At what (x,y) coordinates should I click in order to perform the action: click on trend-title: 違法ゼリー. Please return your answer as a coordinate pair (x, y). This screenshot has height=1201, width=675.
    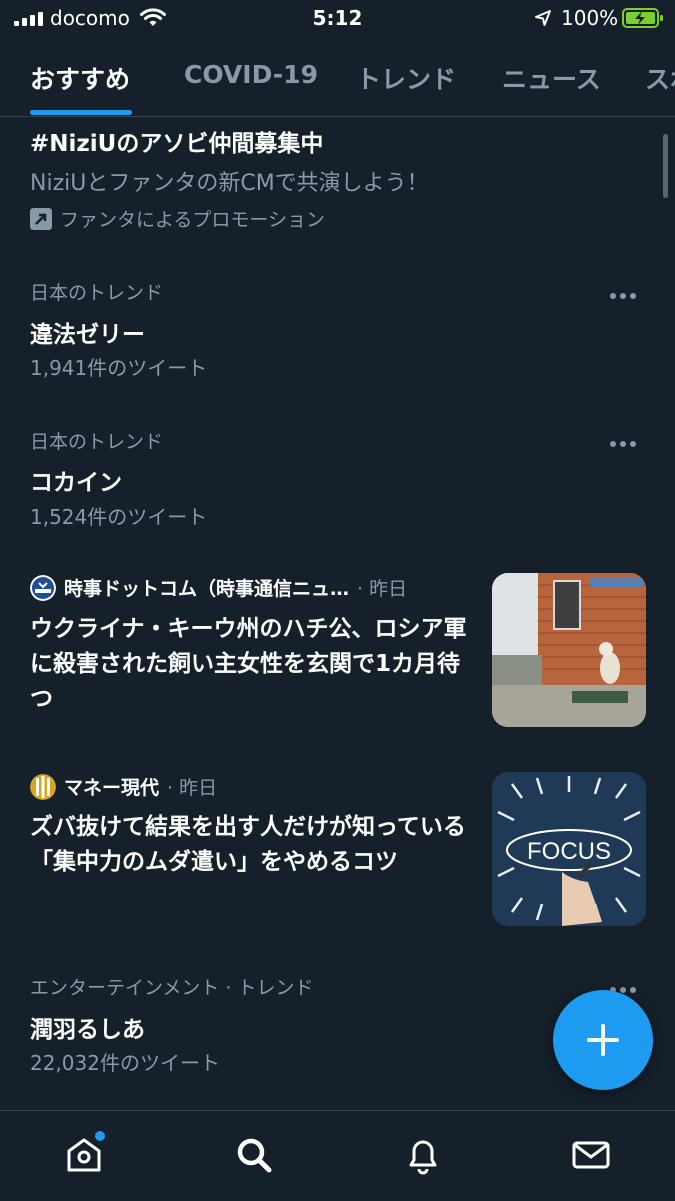
    Looking at the image, I should click on (87, 335).